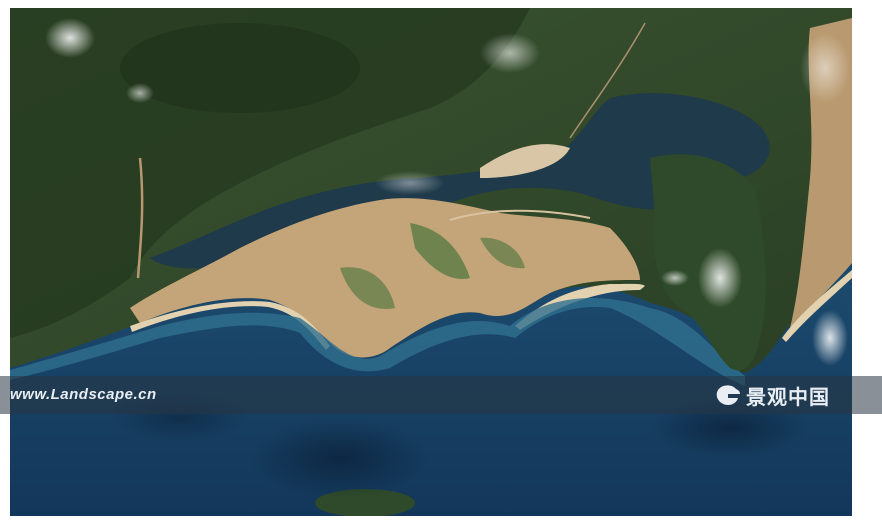  What do you see at coordinates (83, 394) in the screenshot?
I see `watermark-url: www.Landscape.cn` at bounding box center [83, 394].